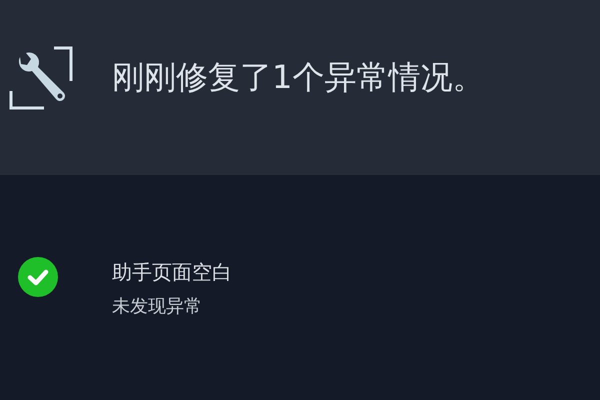  Describe the element at coordinates (157, 306) in the screenshot. I see `check-result: 未发现异常` at that location.